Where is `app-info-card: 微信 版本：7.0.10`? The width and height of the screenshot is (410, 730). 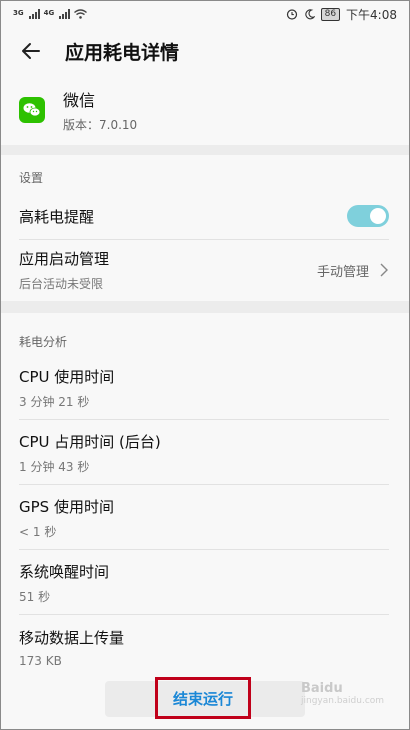 app-info-card: 微信 版本：7.0.10 is located at coordinates (205, 110).